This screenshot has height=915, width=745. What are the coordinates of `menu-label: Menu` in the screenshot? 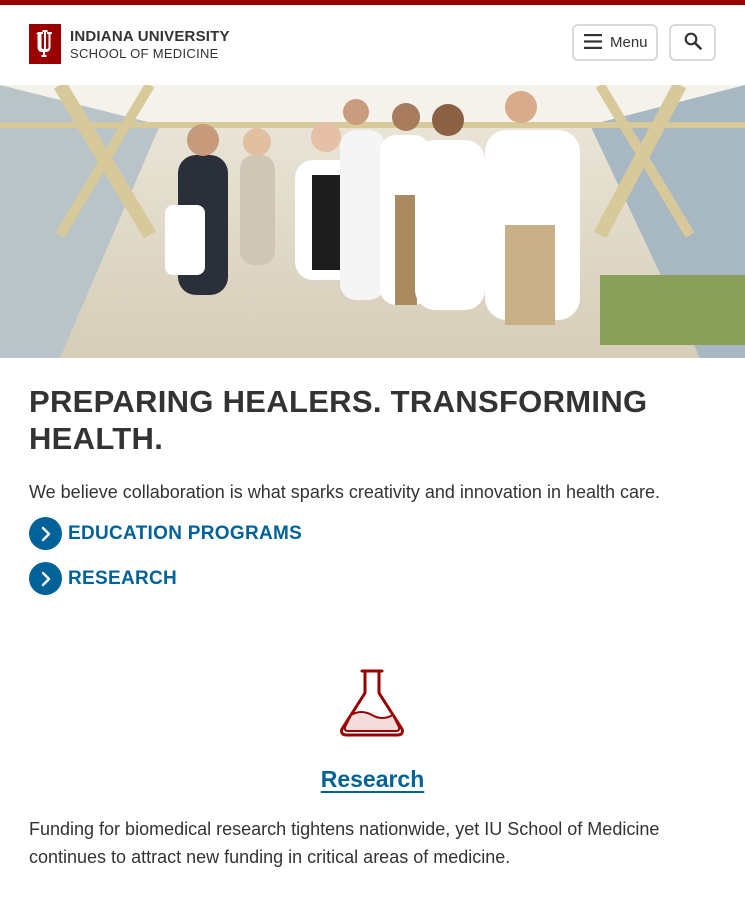 It's located at (629, 42).